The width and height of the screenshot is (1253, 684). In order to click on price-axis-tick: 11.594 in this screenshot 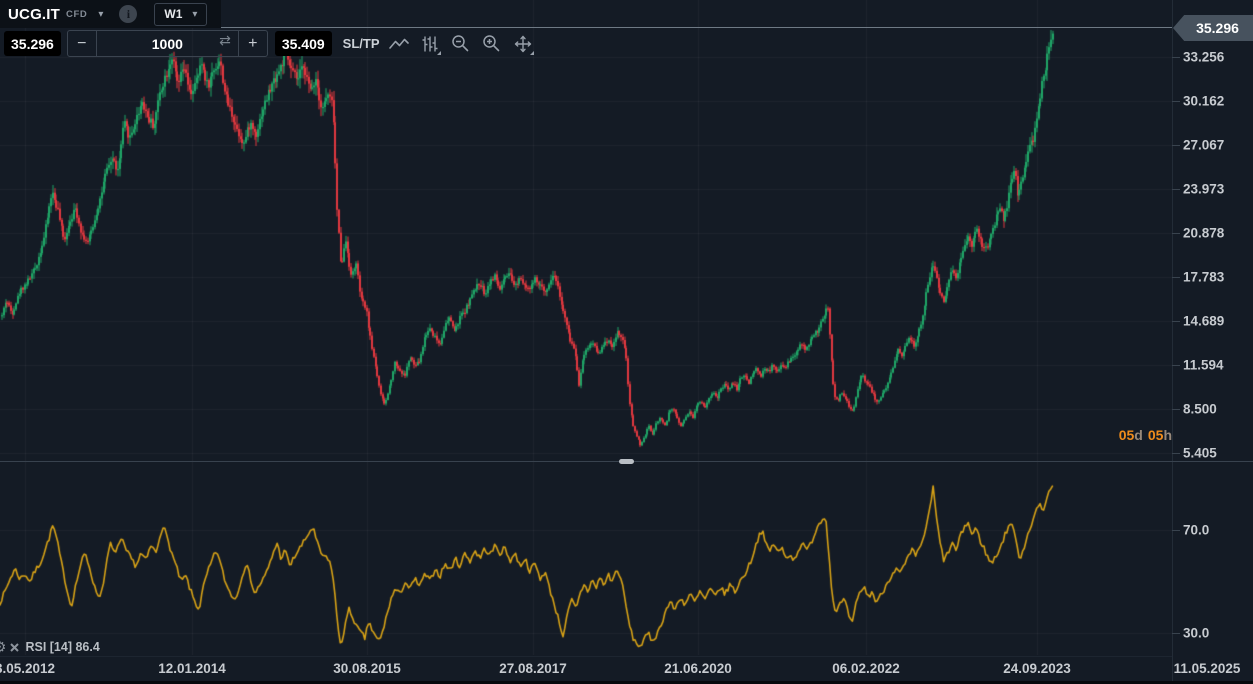, I will do `click(1203, 365)`.